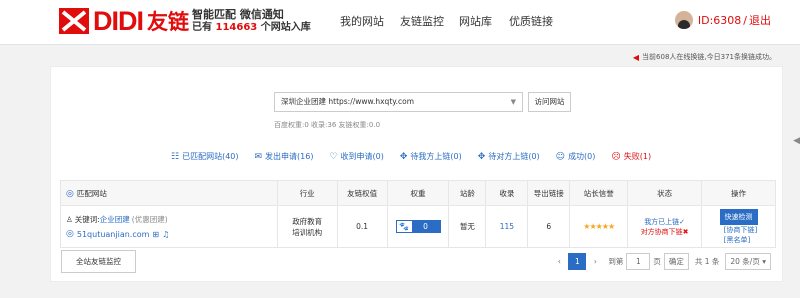 This screenshot has height=298, width=800. I want to click on filter-label: 失败(1), so click(637, 156).